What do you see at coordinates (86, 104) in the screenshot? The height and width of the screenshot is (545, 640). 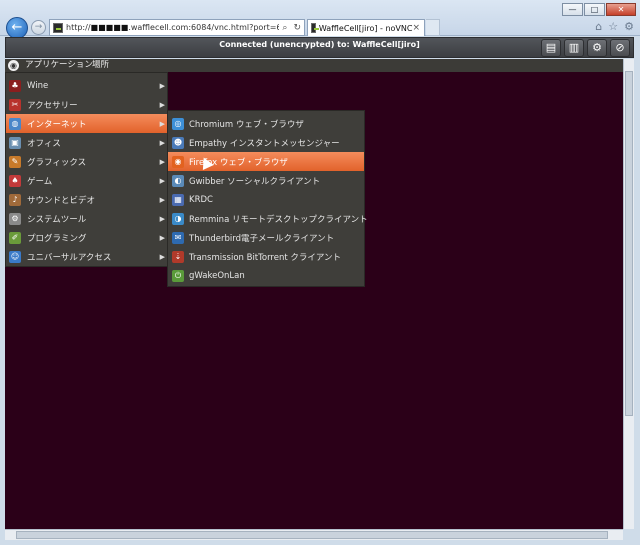 I see `main-menu-item: ✂ アクセサリー ▶` at bounding box center [86, 104].